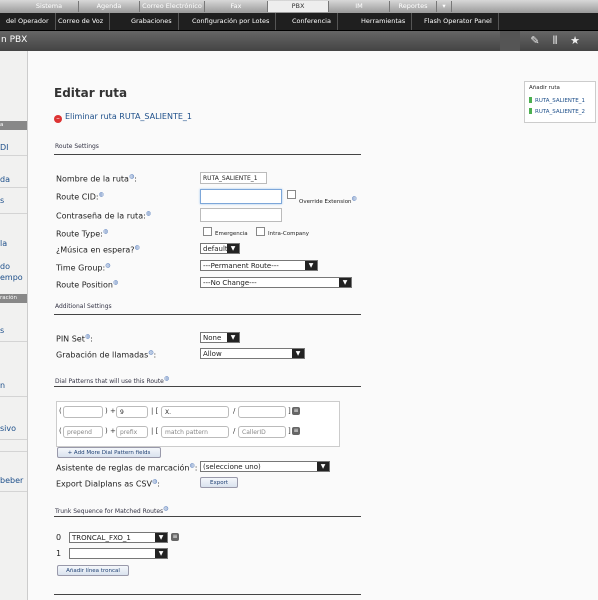 The width and height of the screenshot is (598, 600). Describe the element at coordinates (241, 215) in the screenshot. I see `route-password-input` at that location.